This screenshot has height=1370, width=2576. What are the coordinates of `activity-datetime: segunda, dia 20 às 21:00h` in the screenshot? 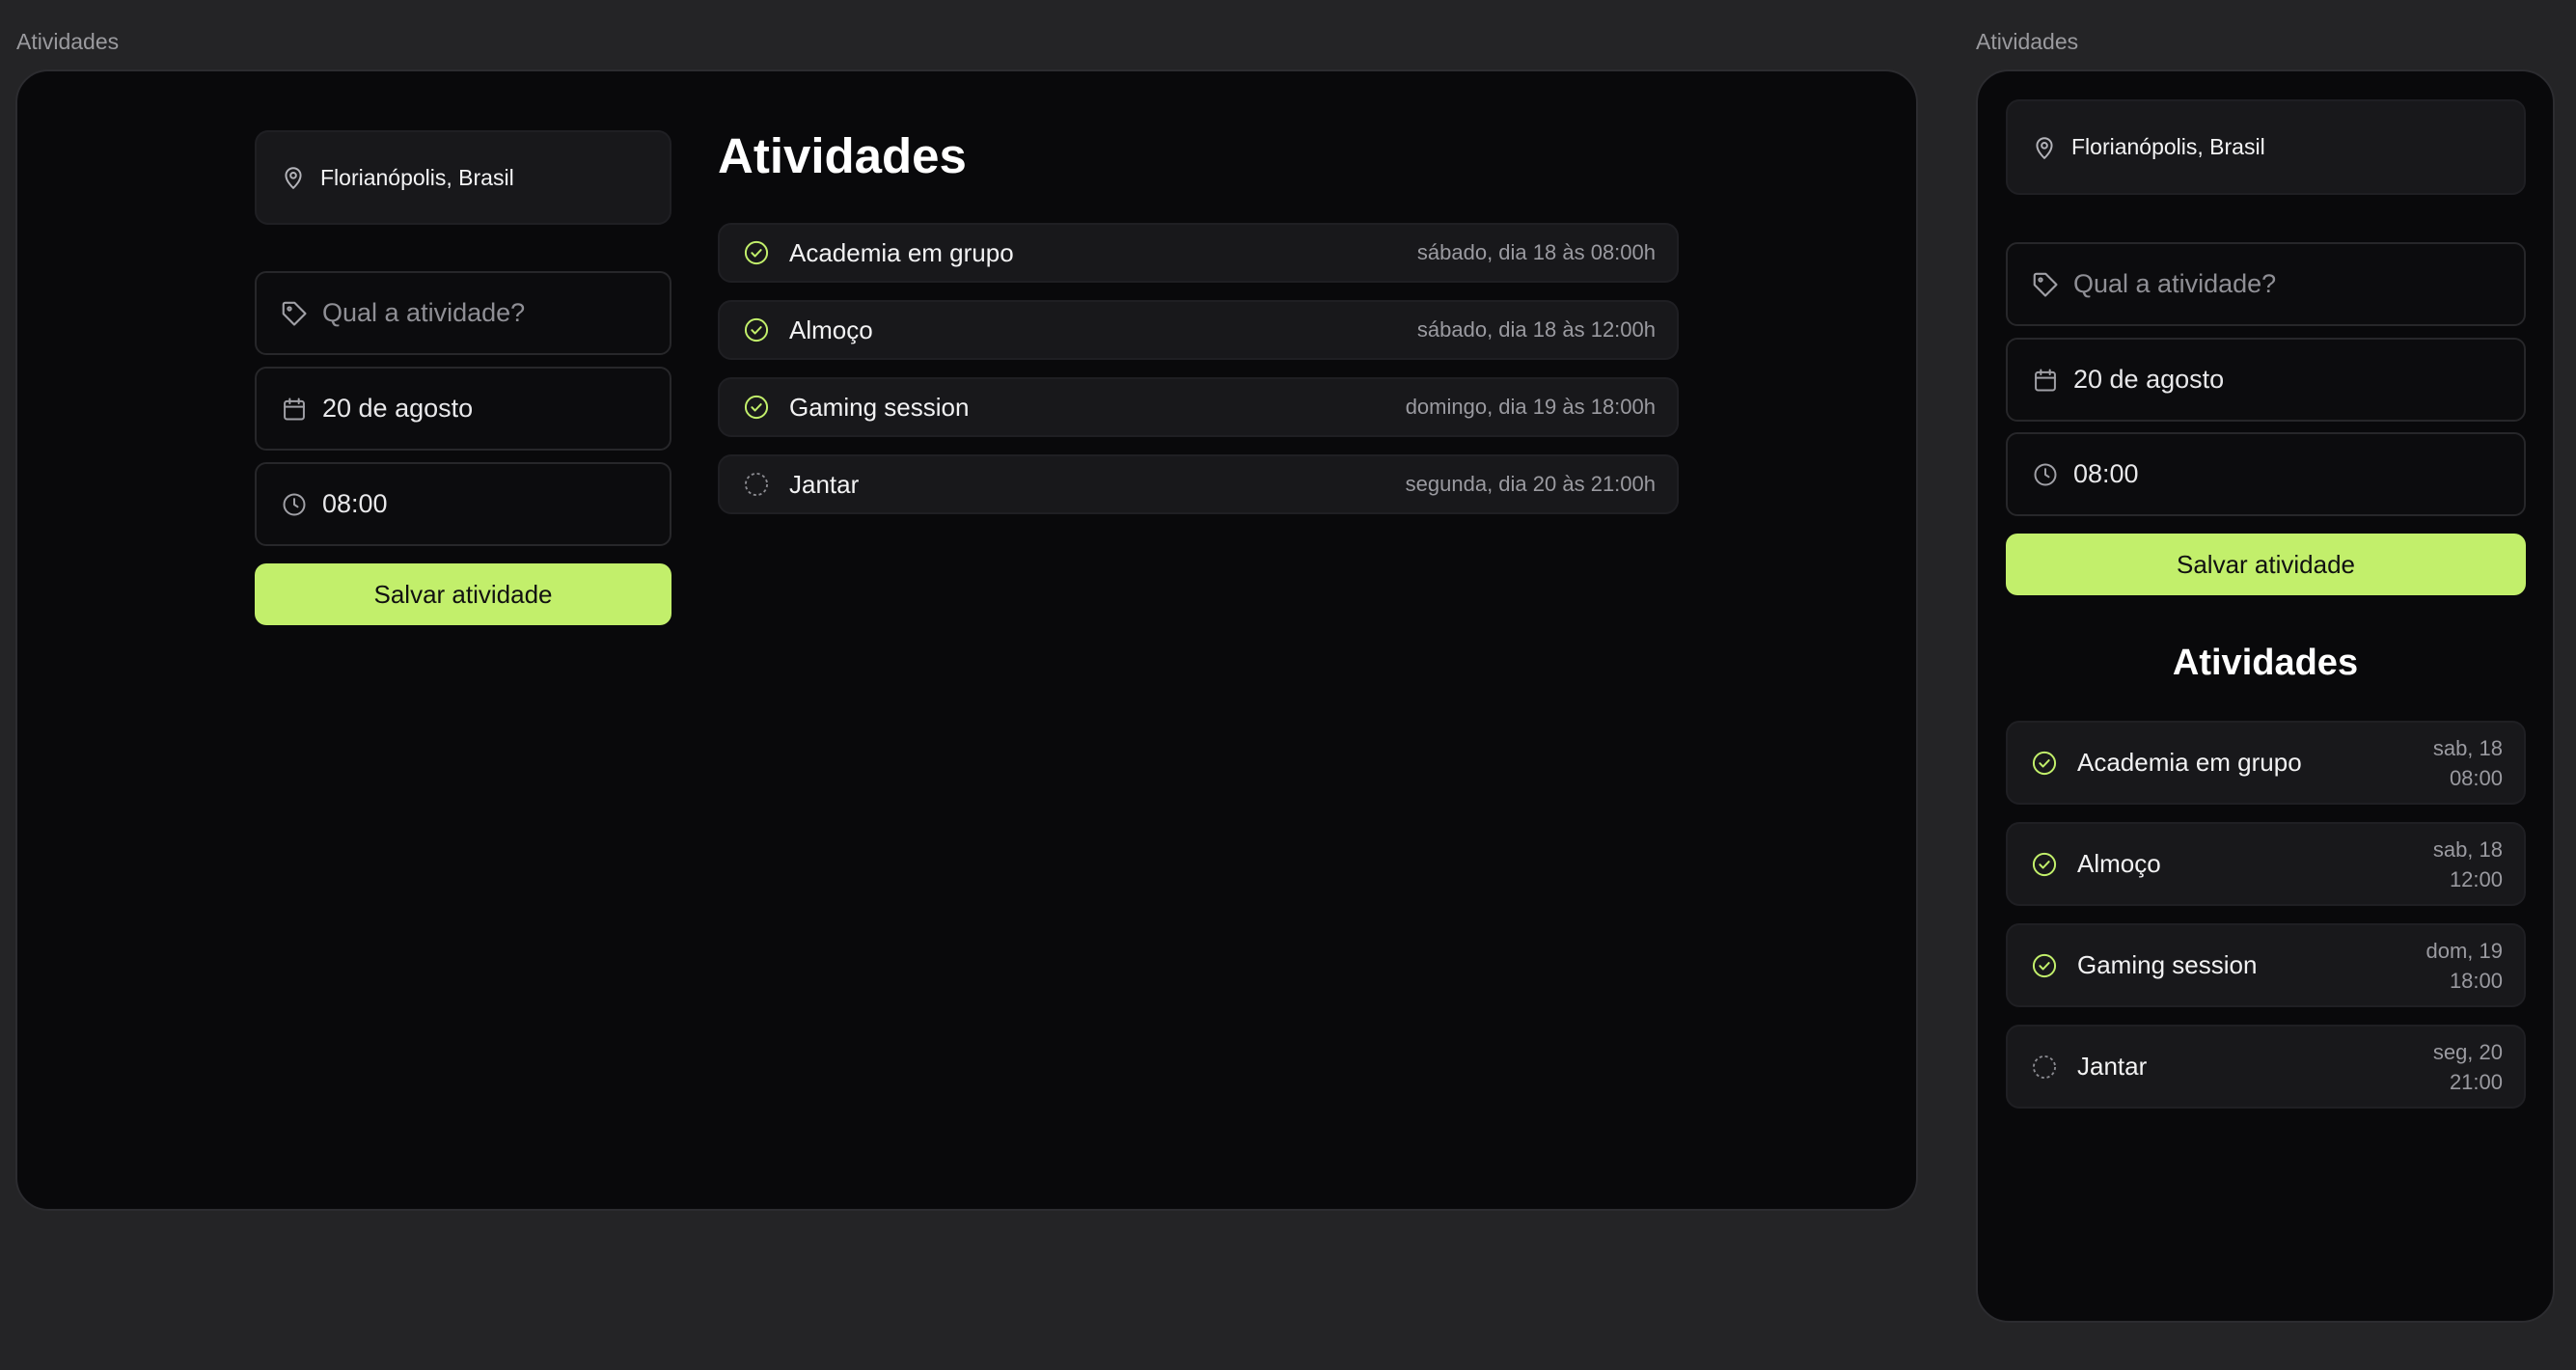 It's located at (1530, 484).